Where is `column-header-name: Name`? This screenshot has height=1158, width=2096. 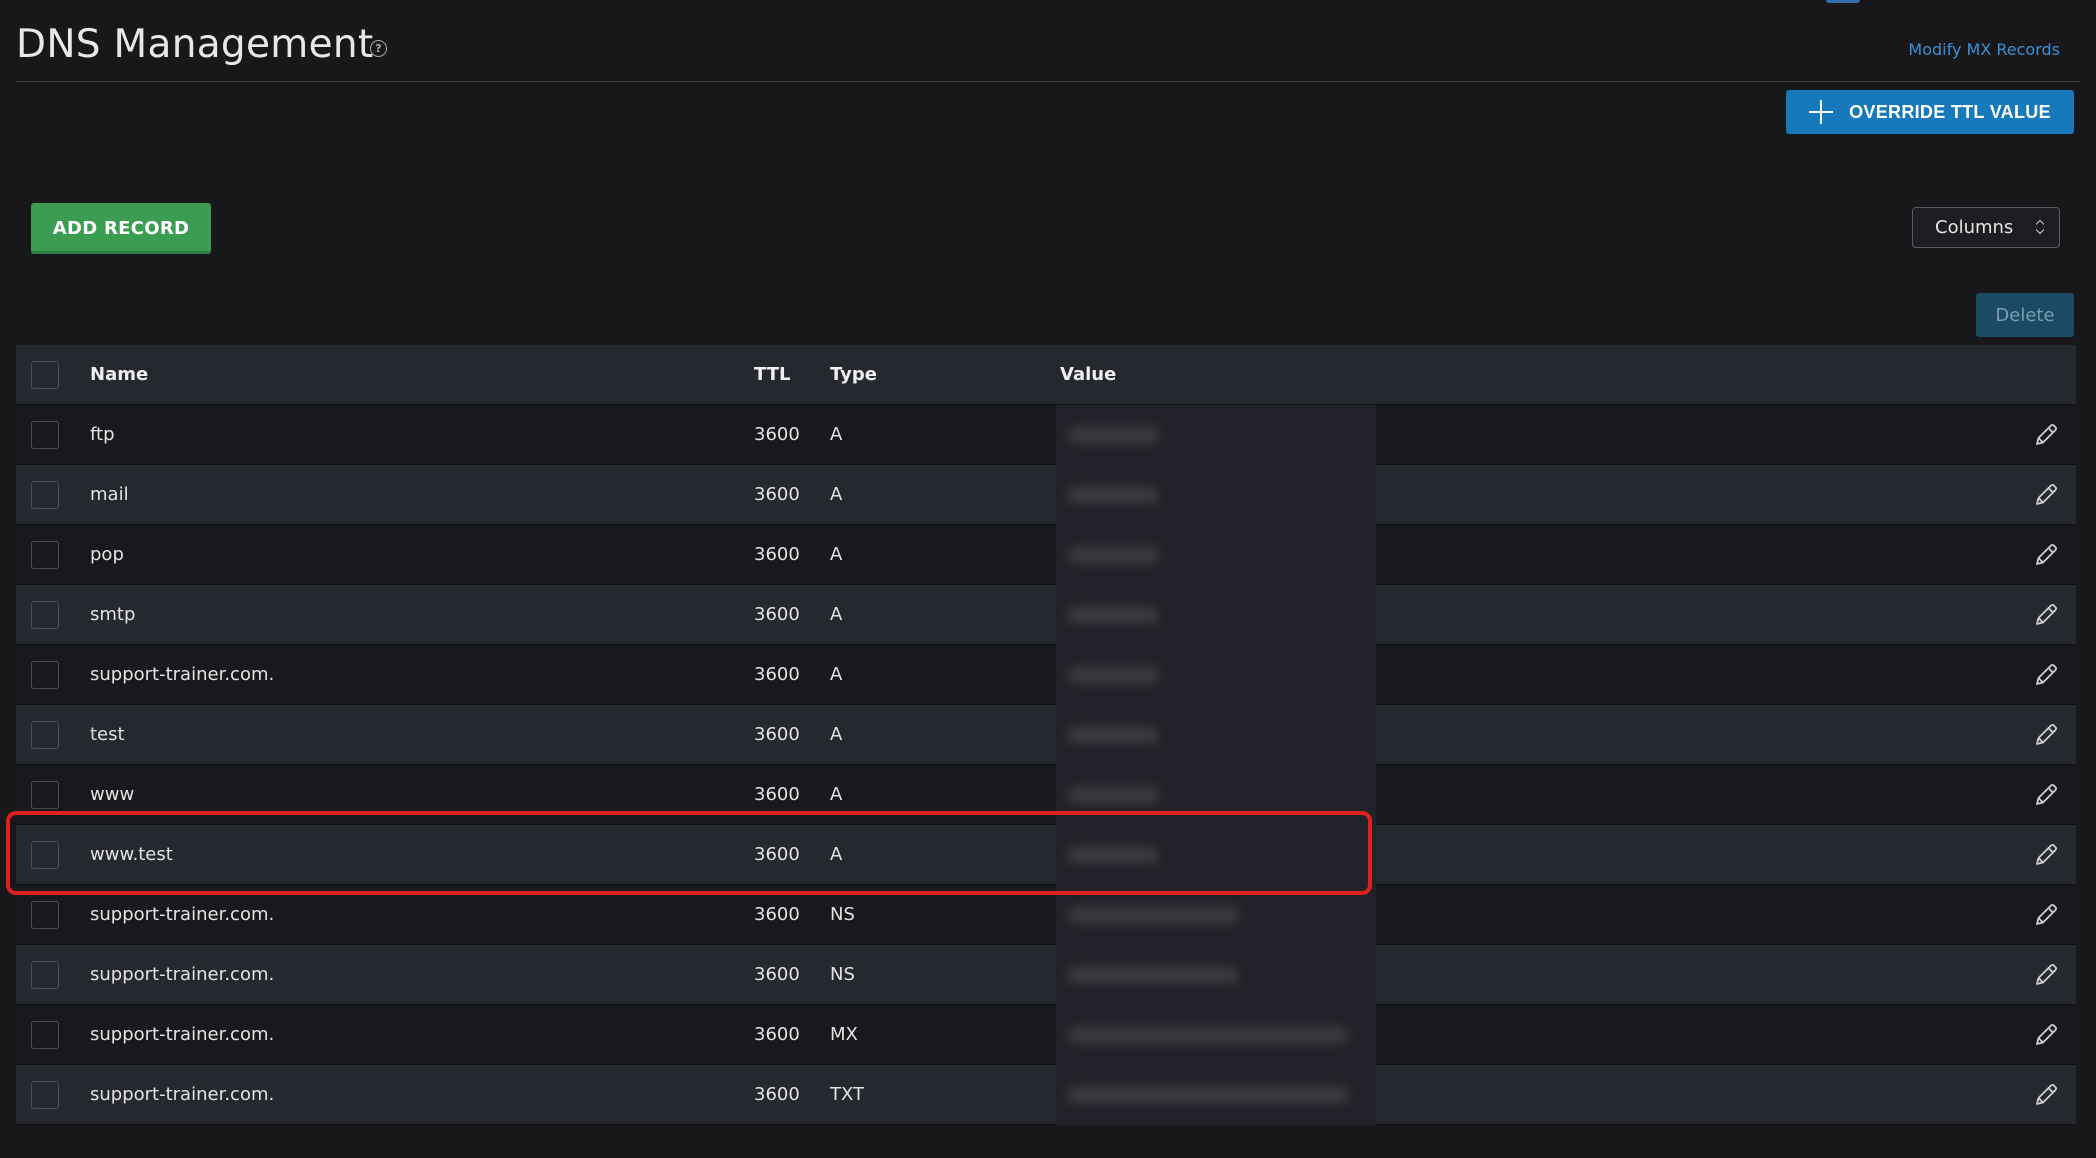 column-header-name: Name is located at coordinates (119, 374).